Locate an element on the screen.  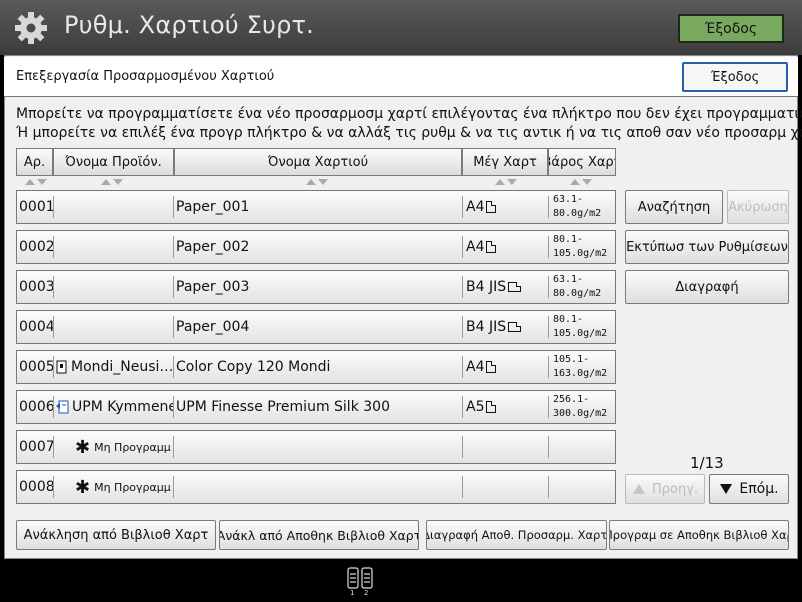
column-header-paper-size: Μέγ Χαρτ is located at coordinates (505, 162).